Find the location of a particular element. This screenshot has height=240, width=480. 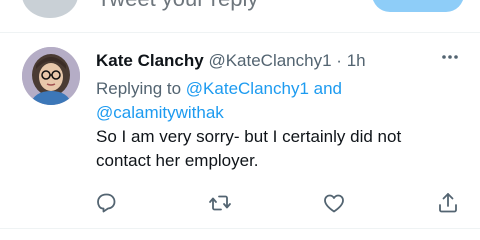

more-horizontal-icon is located at coordinates (450, 57).